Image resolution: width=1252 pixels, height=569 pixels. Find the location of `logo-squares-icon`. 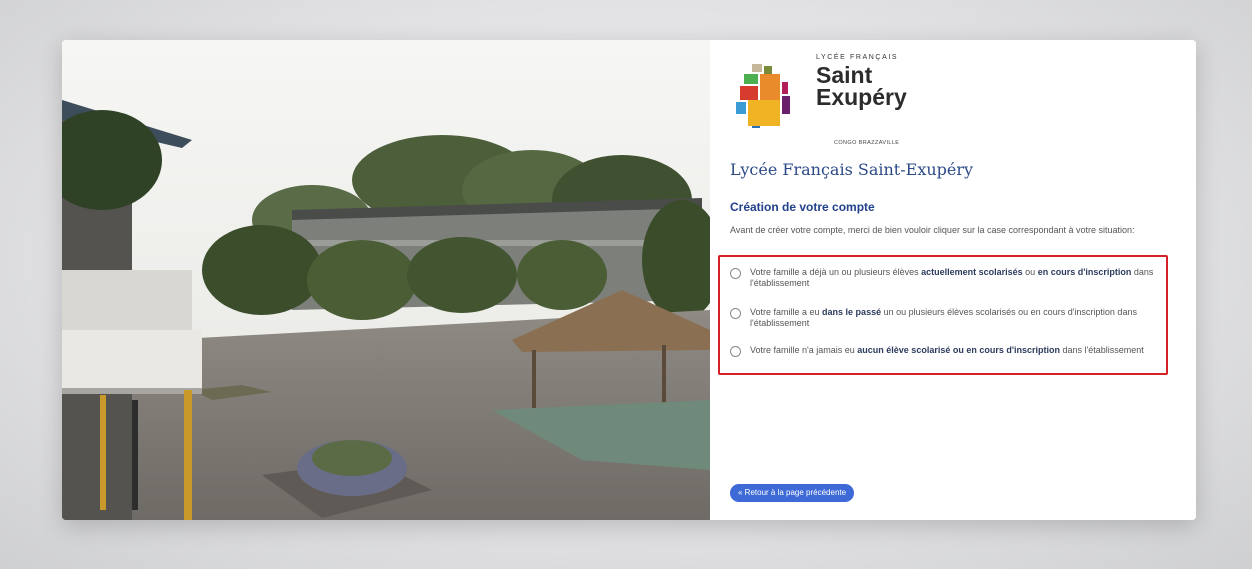

logo-squares-icon is located at coordinates (763, 96).